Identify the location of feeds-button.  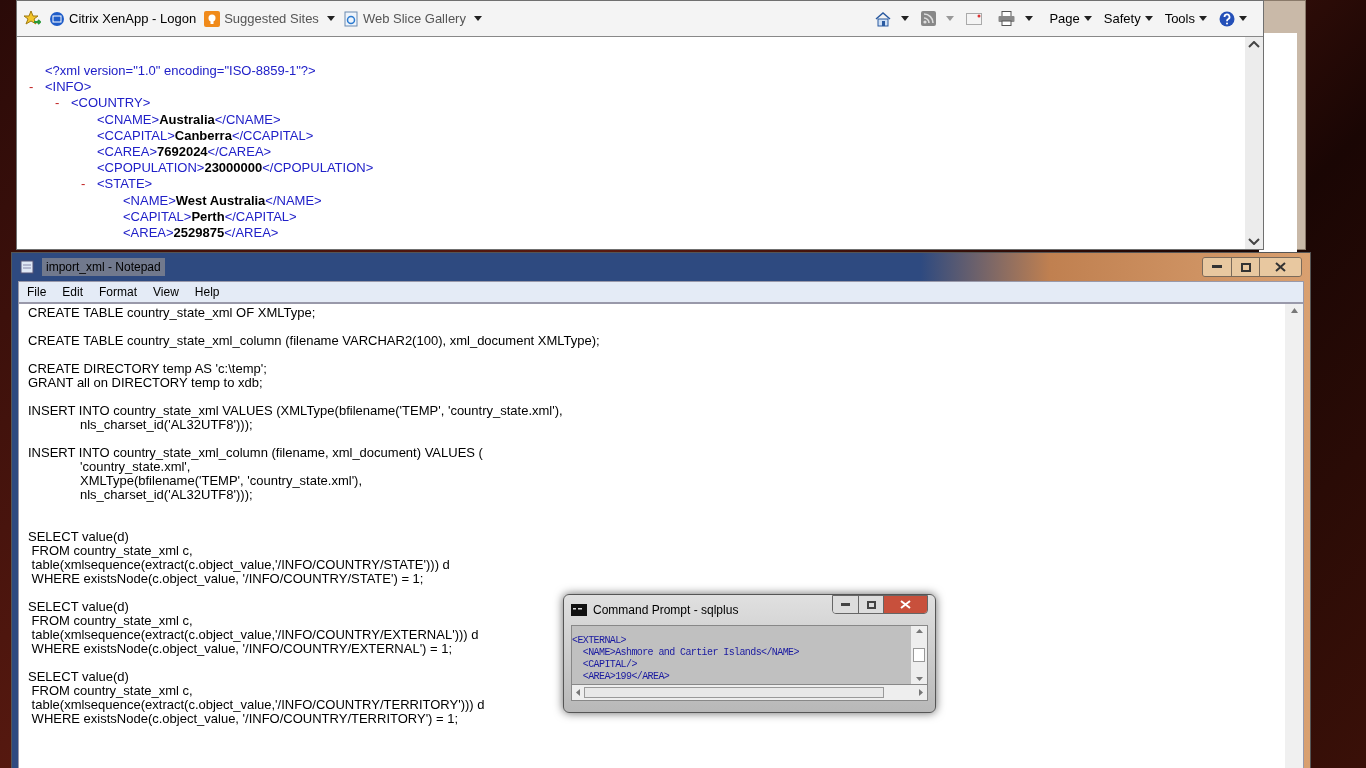
(938, 18).